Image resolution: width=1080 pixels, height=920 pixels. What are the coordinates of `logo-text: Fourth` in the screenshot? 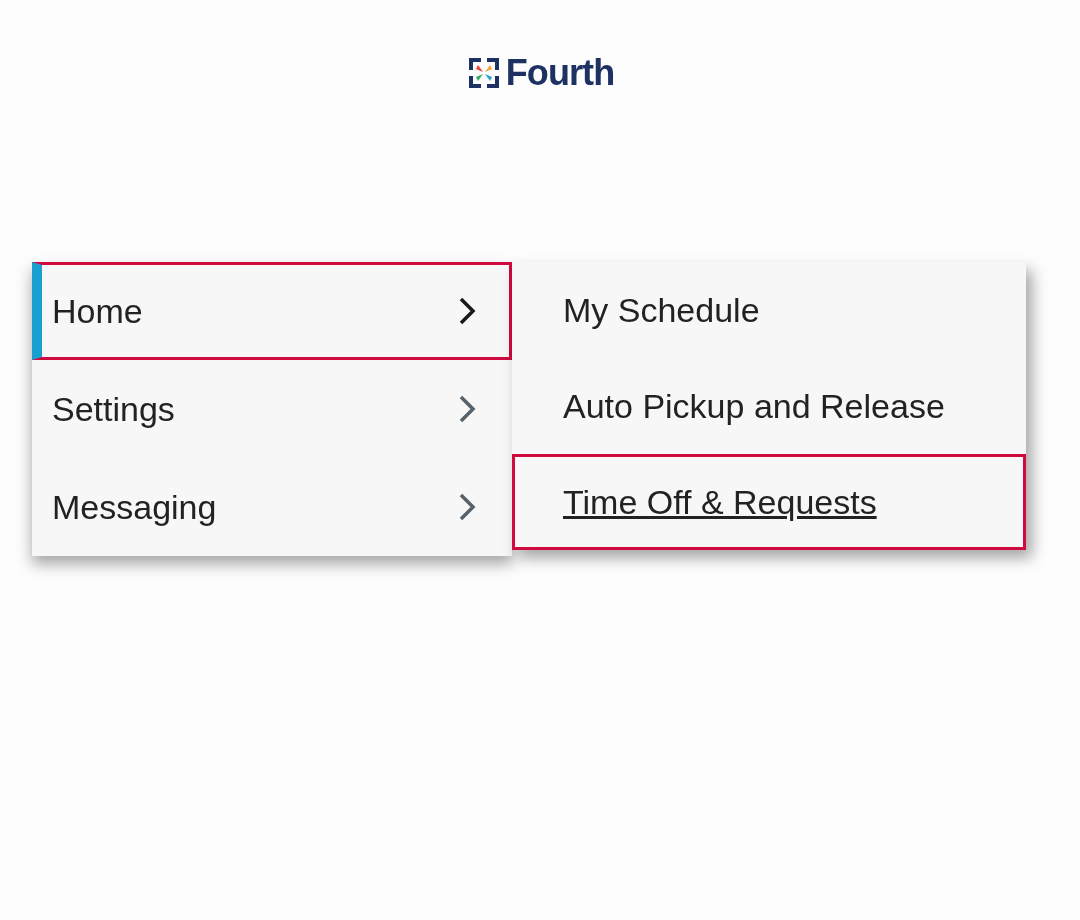 It's located at (560, 73).